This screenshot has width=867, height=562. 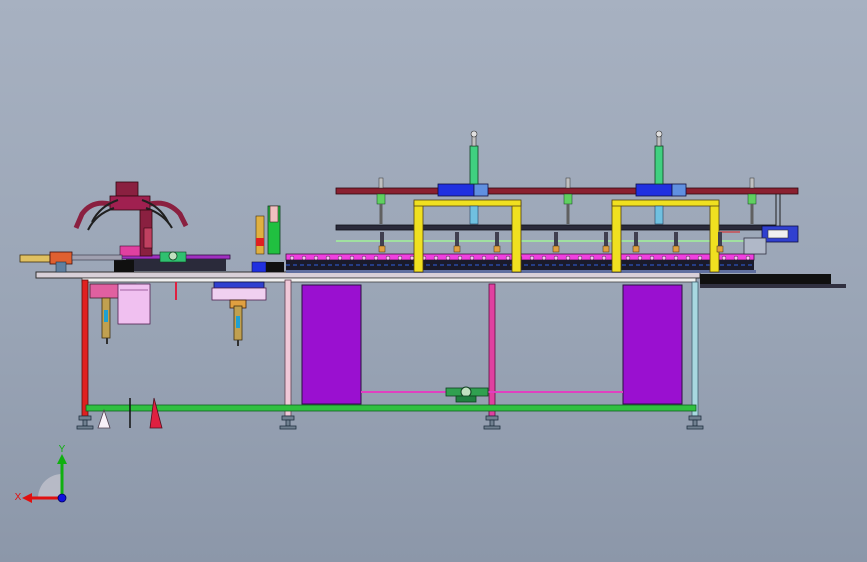 I want to click on table-top, so click(x=440, y=279).